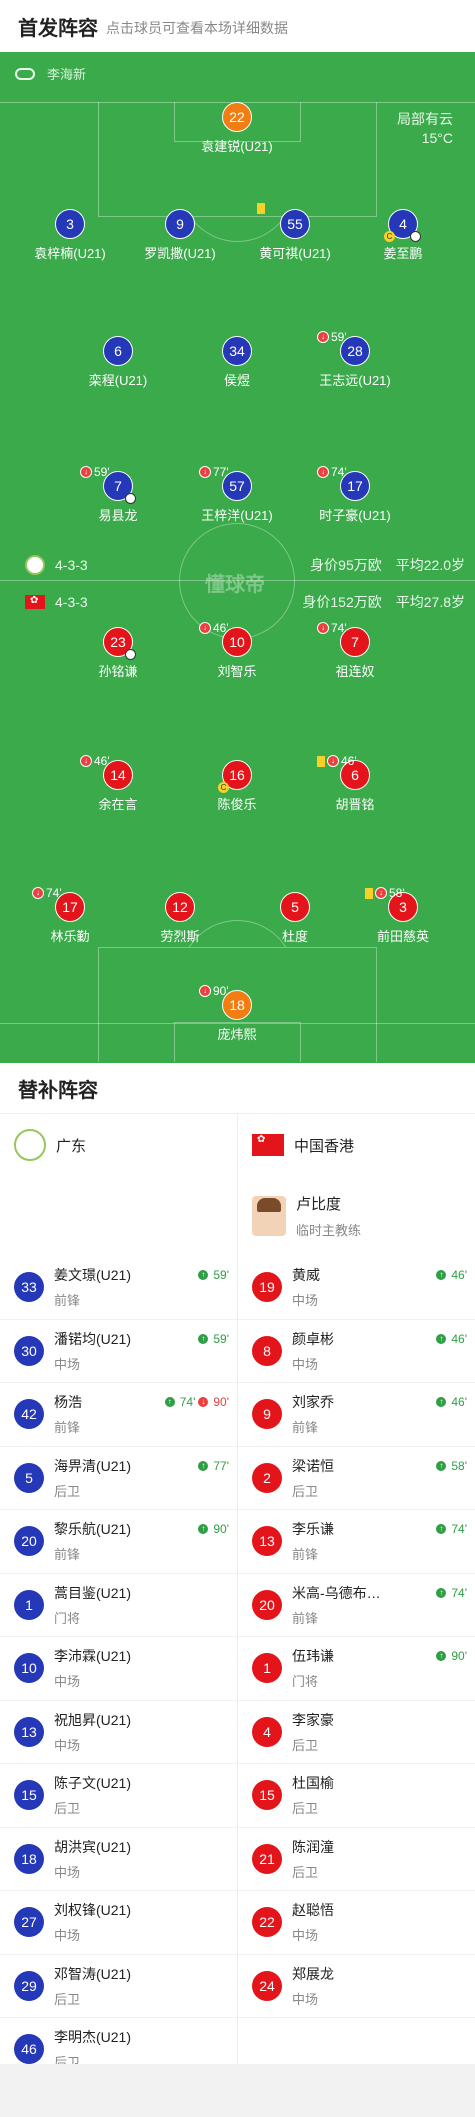 Image resolution: width=475 pixels, height=2117 pixels. Describe the element at coordinates (118, 1859) in the screenshot. I see `sub-player-row: 18 胡洪宾(U21) 中场` at that location.